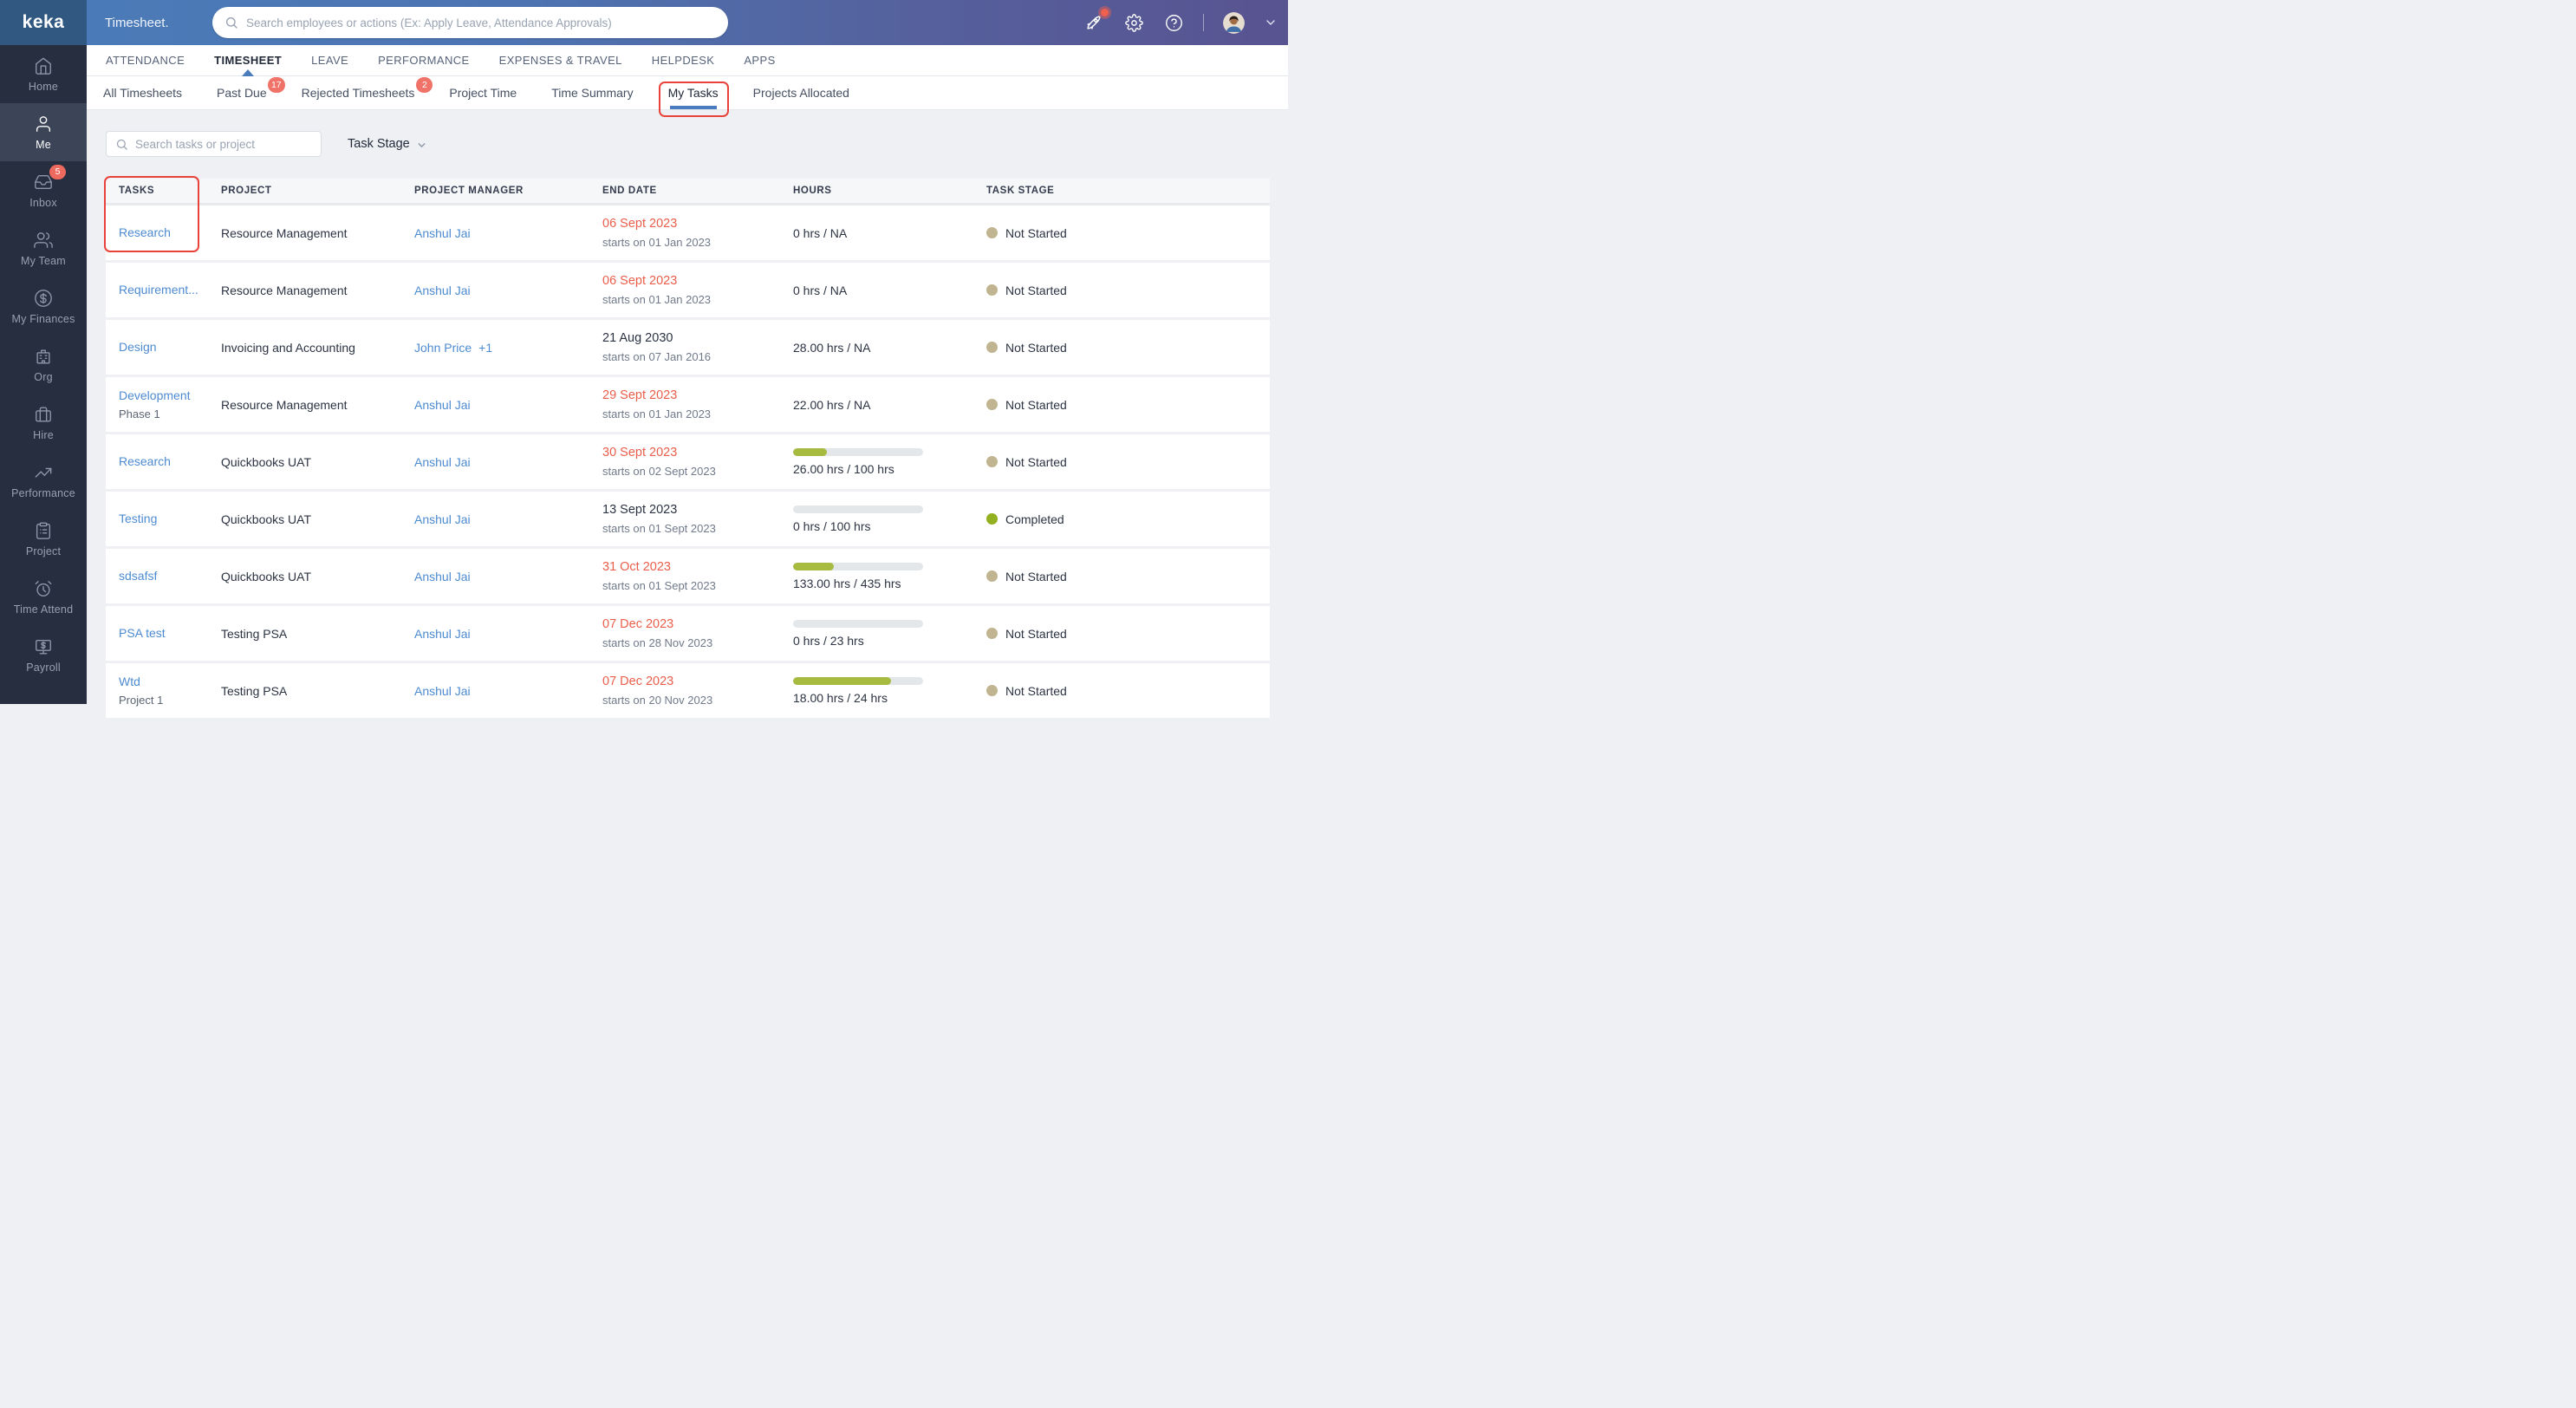 This screenshot has width=2576, height=1408. I want to click on start-date: starts on 02 Sept 2023, so click(659, 472).